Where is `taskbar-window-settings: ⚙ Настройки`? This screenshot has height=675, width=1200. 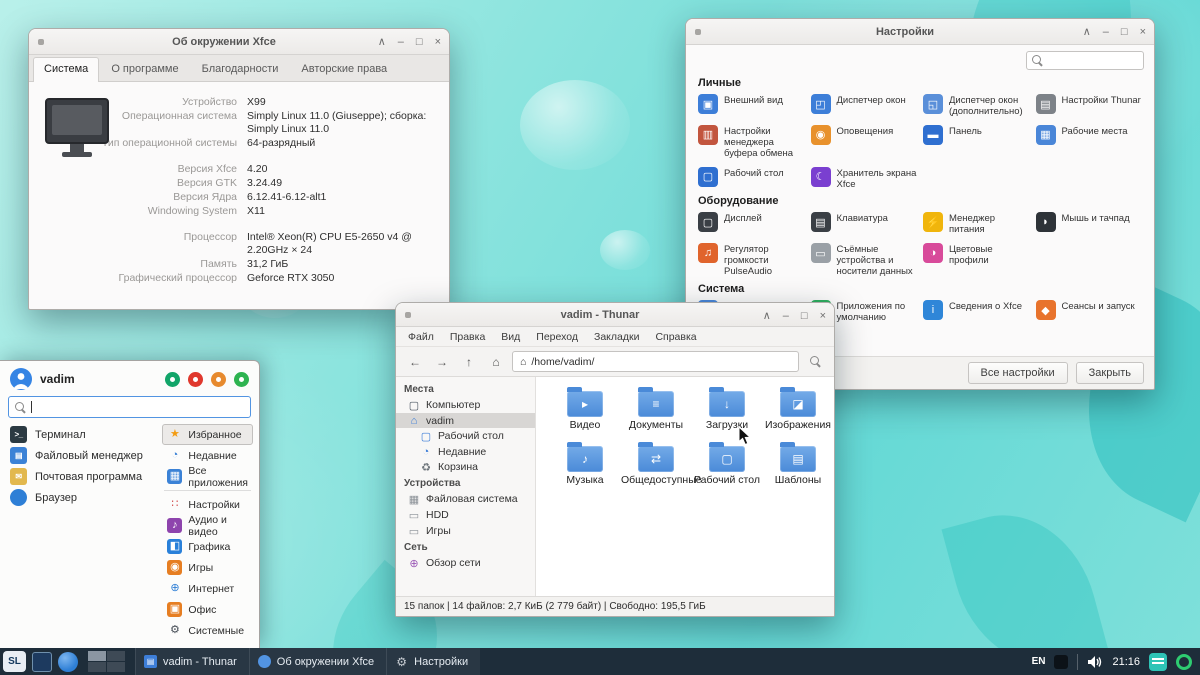
taskbar-window-settings: ⚙ Настройки is located at coordinates (433, 661).